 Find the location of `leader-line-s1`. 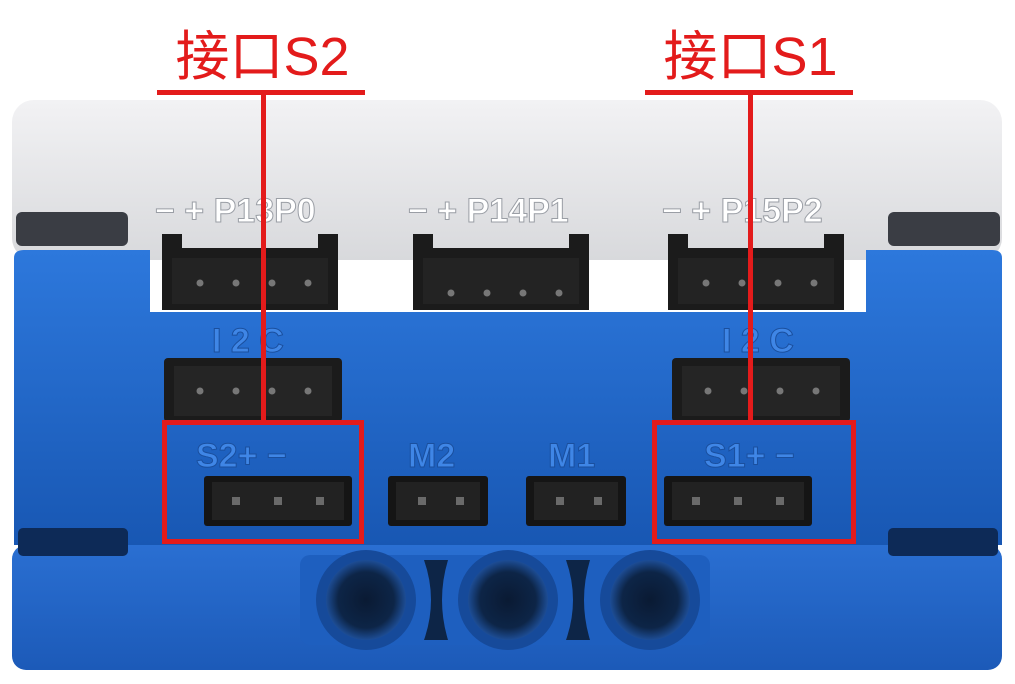

leader-line-s1 is located at coordinates (750, 257).